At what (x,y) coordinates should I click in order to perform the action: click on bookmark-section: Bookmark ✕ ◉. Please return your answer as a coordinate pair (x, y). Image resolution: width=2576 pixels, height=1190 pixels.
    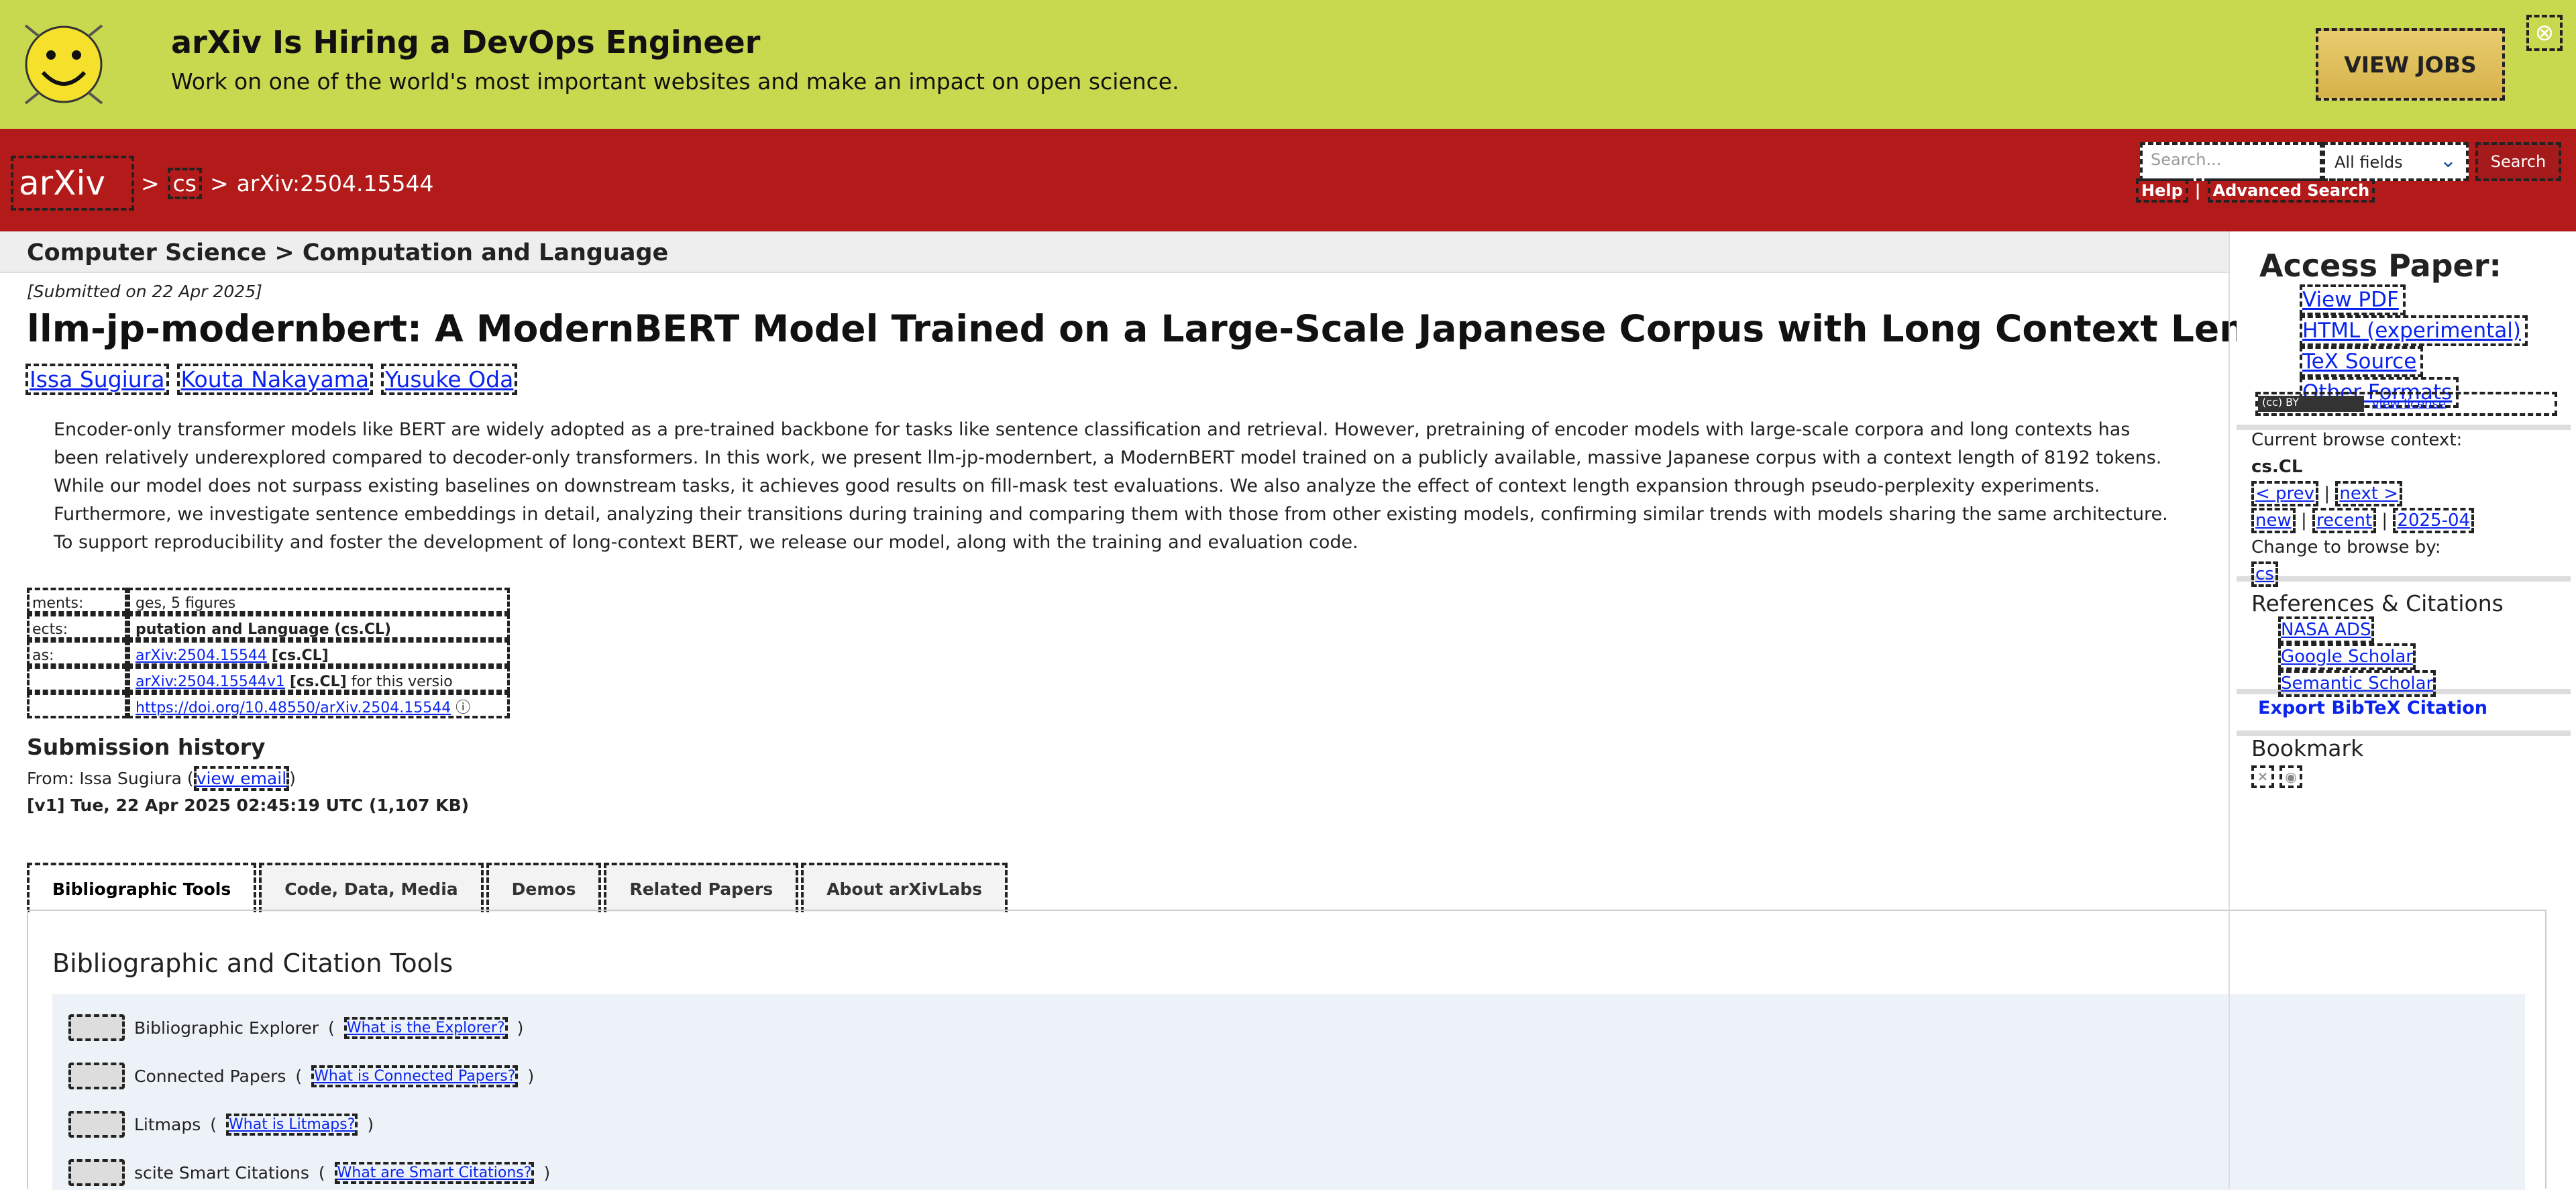
    Looking at the image, I should click on (2307, 761).